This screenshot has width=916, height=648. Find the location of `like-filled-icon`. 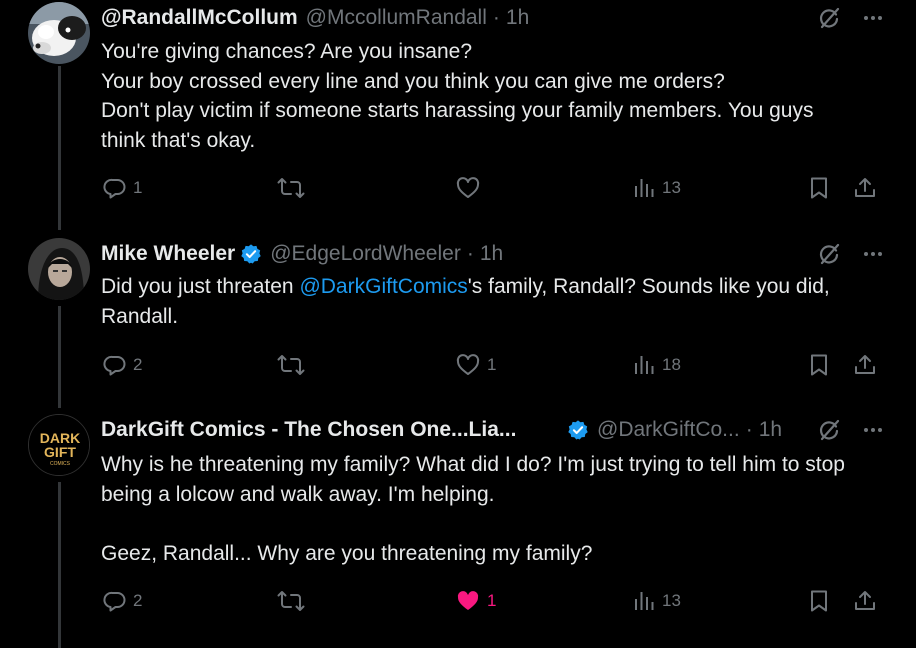

like-filled-icon is located at coordinates (468, 601).